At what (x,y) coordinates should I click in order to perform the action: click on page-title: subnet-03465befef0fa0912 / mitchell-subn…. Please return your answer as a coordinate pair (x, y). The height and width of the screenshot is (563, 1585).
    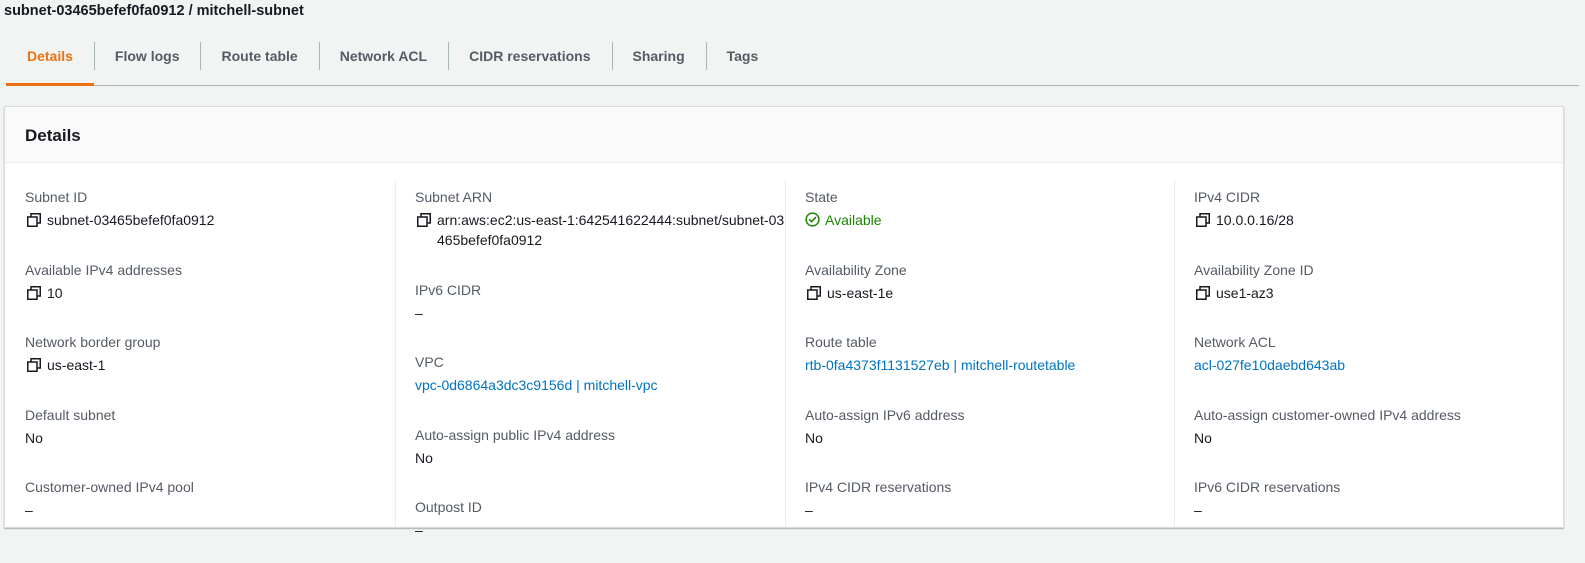
    Looking at the image, I should click on (154, 11).